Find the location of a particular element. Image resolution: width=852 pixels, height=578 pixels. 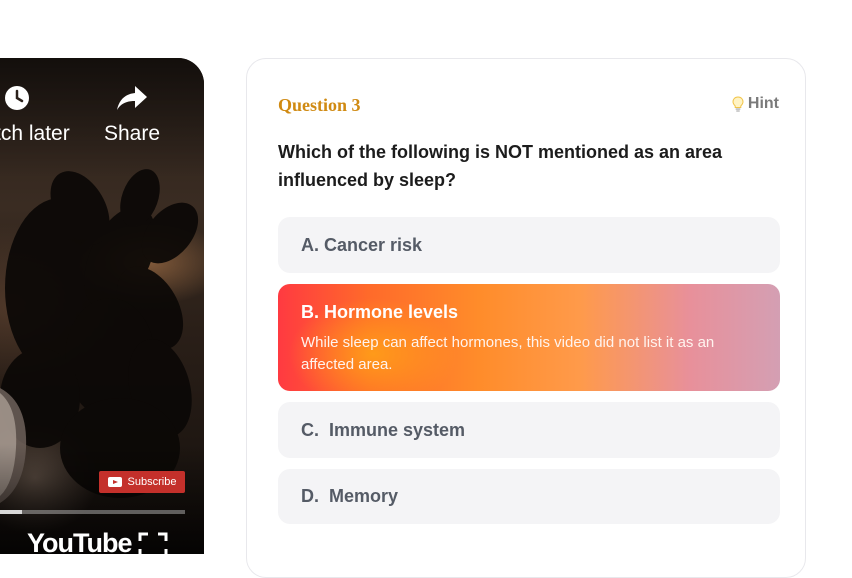

share-label: Share is located at coordinates (132, 133).